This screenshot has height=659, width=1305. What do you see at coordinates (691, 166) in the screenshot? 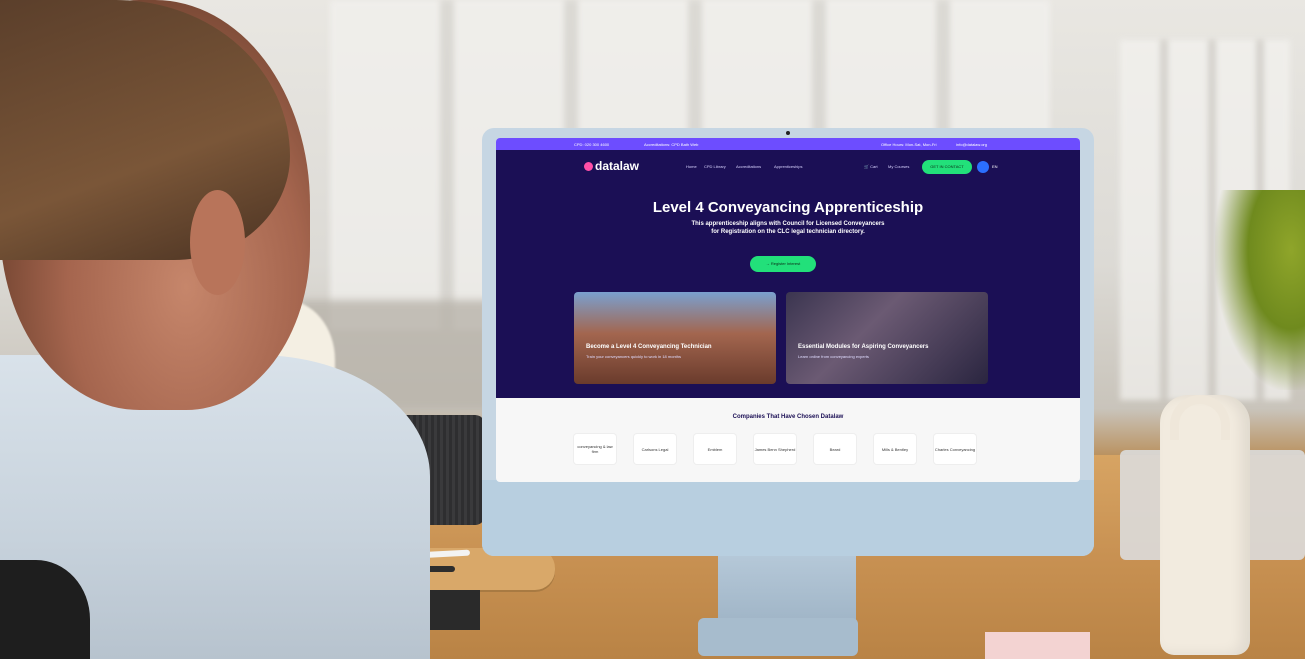
I see `nav-home: Home` at bounding box center [691, 166].